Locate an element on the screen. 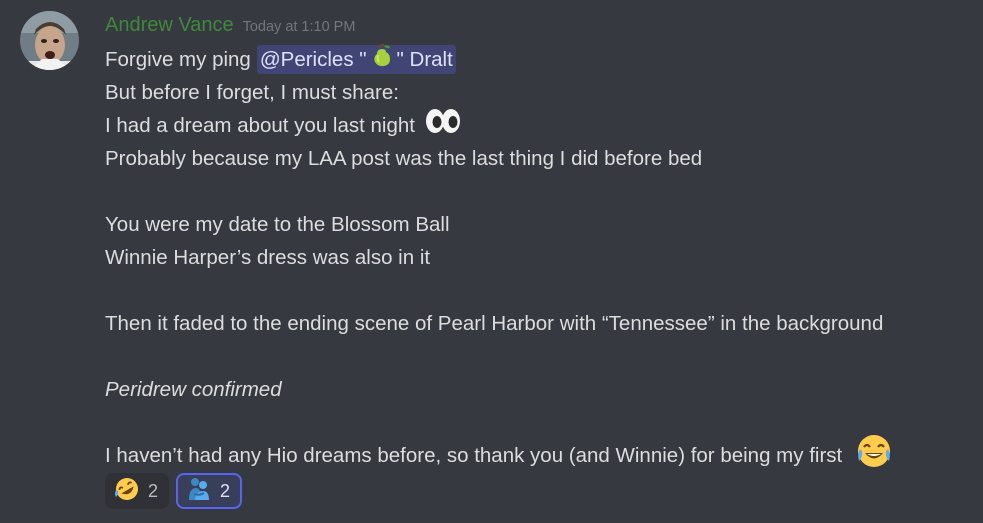 The width and height of the screenshot is (983, 523). message-text: I had a dream about you last night is located at coordinates (260, 125).